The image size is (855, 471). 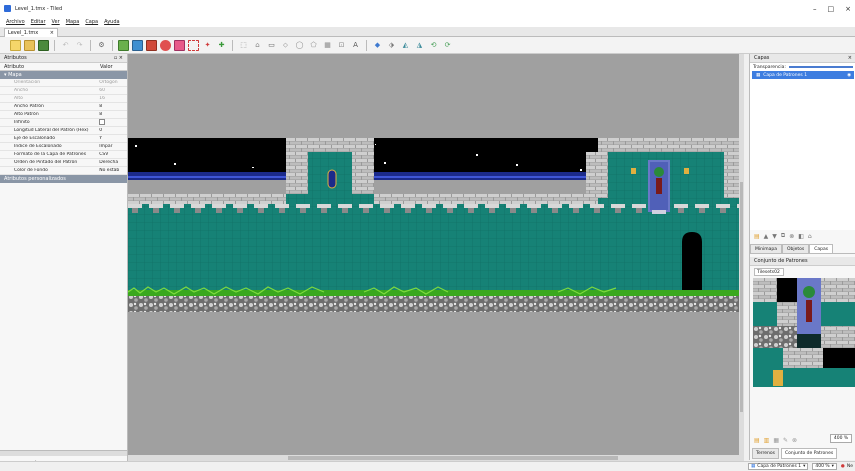 I want to click on tab-close-icon: ×, so click(x=52, y=33).